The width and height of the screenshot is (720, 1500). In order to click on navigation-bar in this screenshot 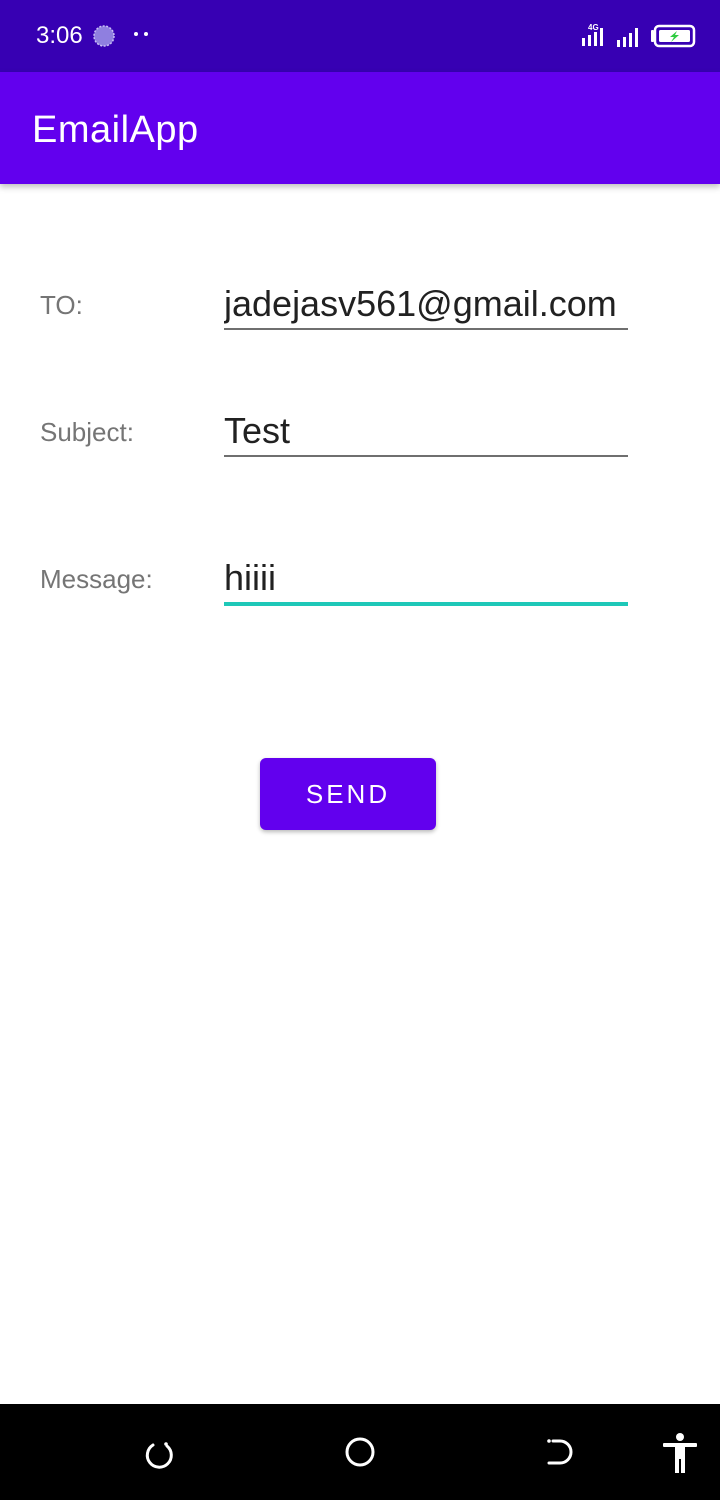, I will do `click(360, 1452)`.